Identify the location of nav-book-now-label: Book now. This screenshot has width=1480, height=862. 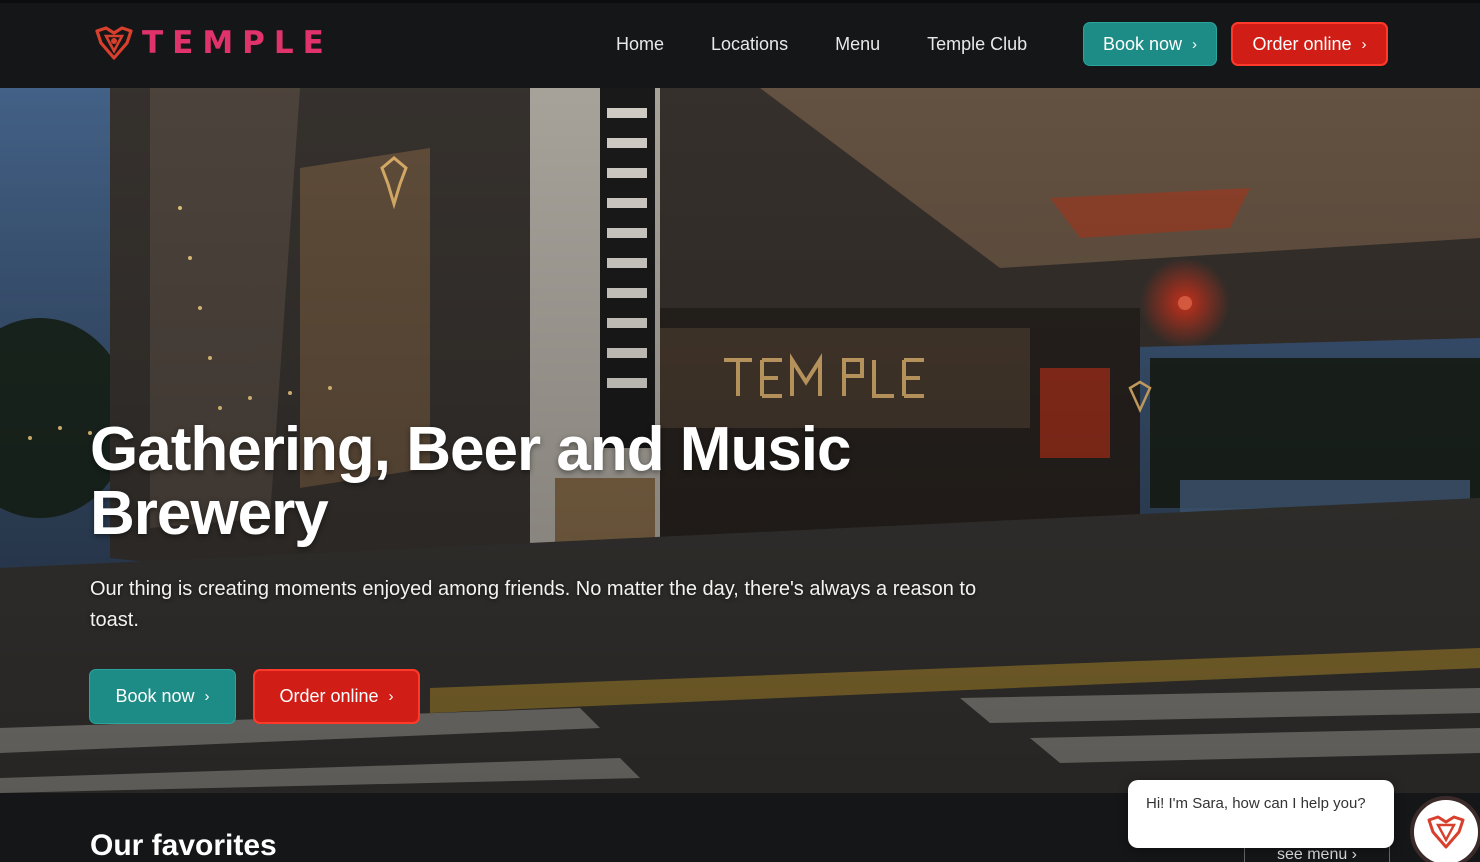
(1142, 43).